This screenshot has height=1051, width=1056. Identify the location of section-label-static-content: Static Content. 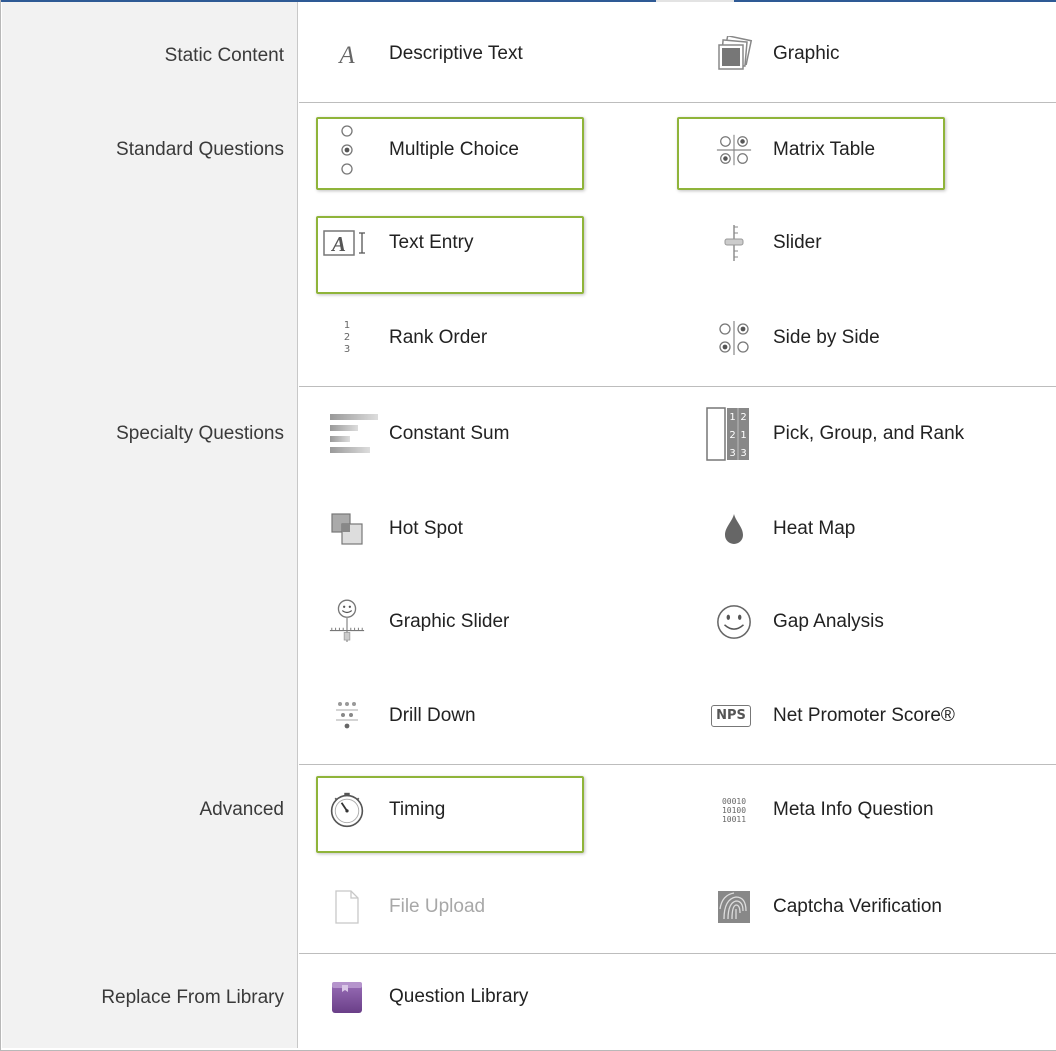
(224, 55).